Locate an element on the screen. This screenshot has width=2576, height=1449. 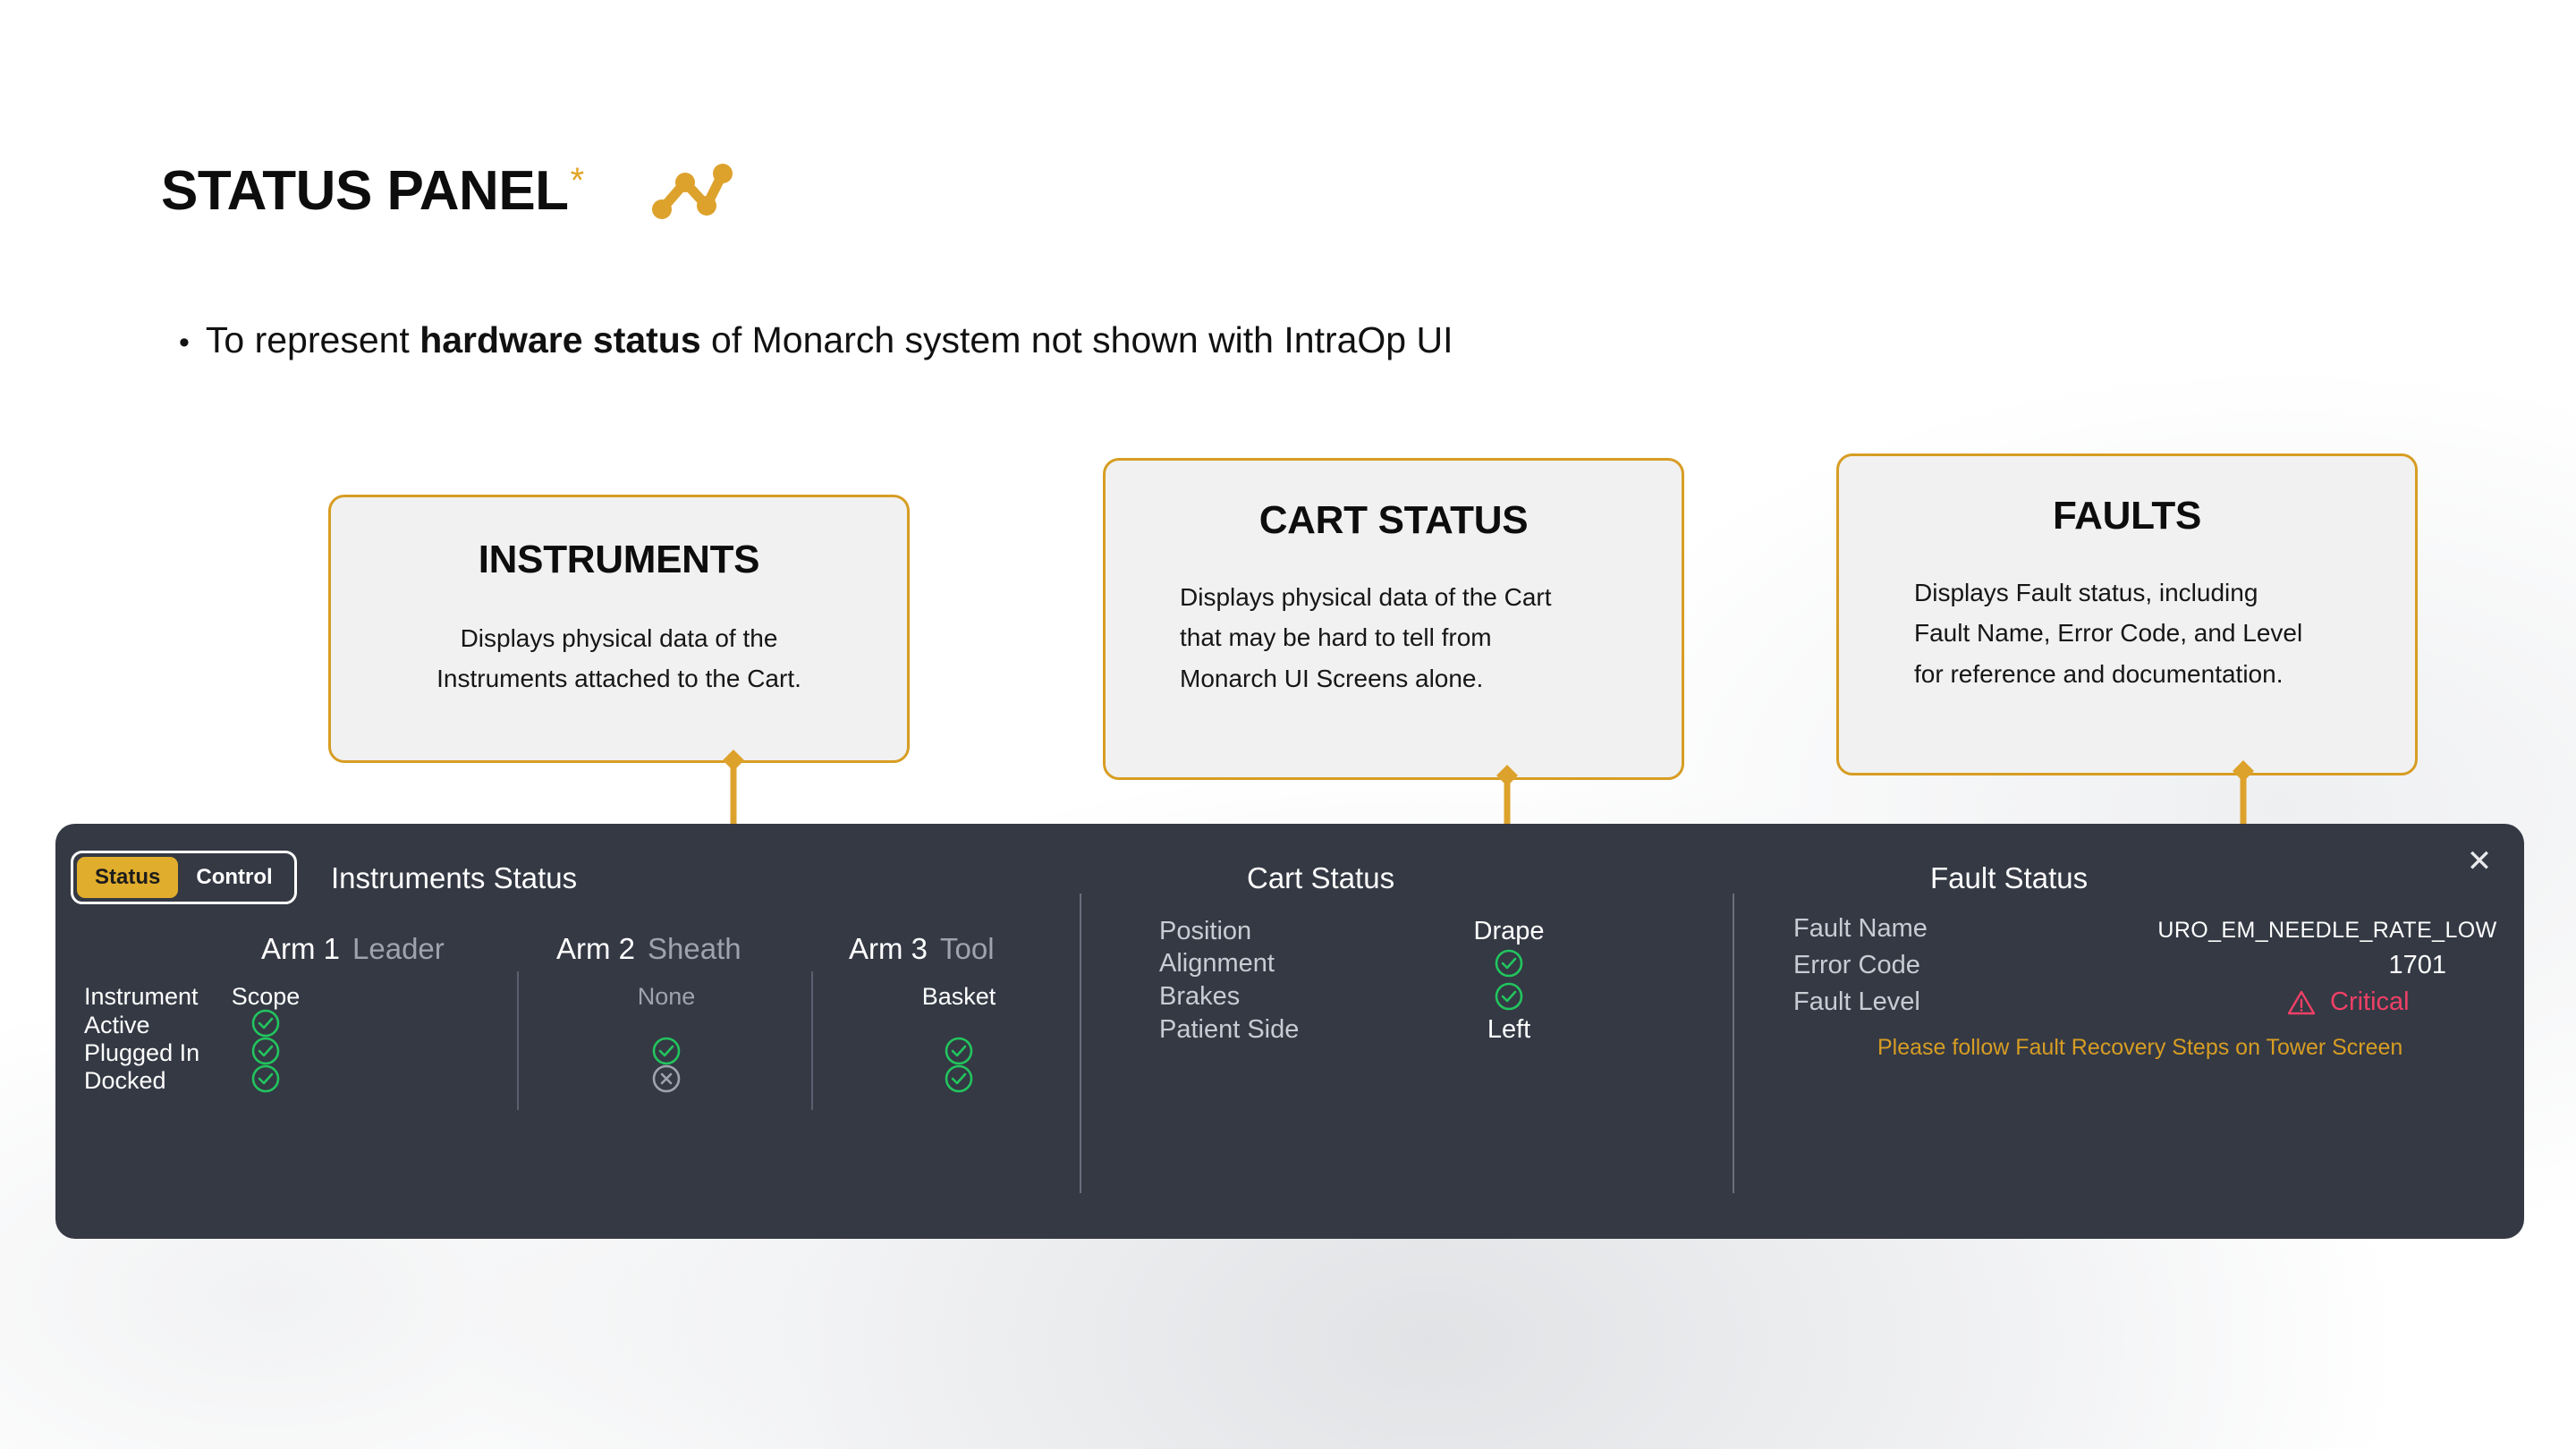
callout-faults-line3: for reference and documentation. is located at coordinates (2099, 673).